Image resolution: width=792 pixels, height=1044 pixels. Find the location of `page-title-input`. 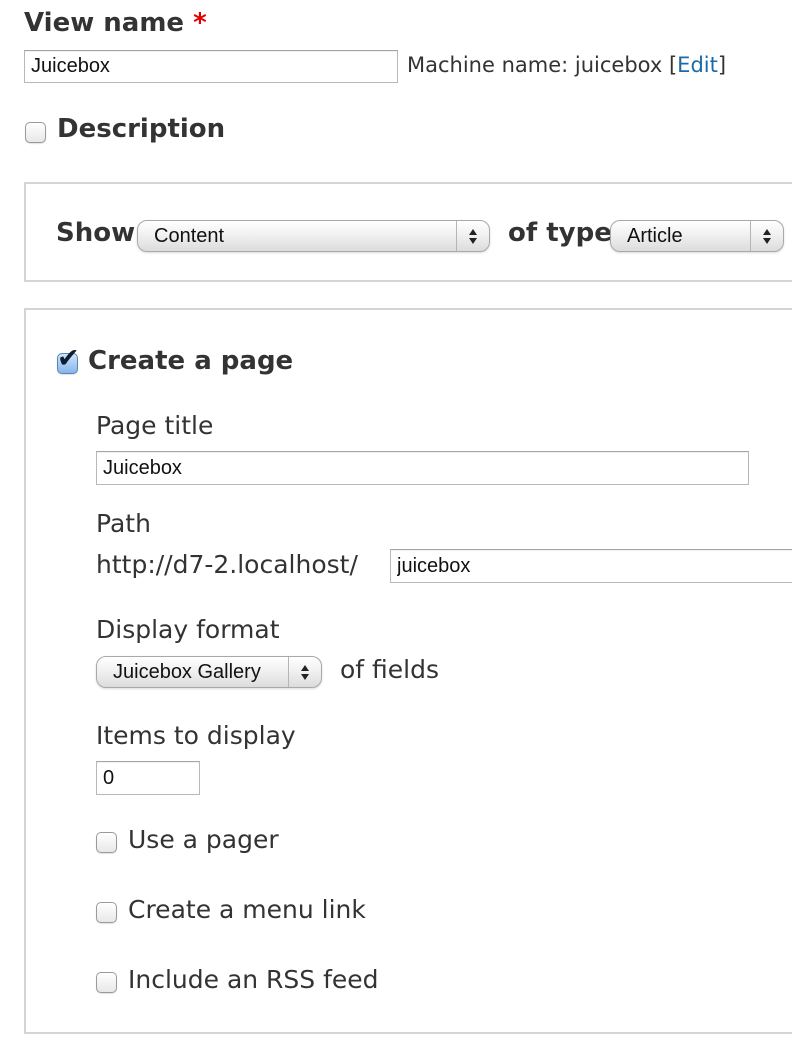

page-title-input is located at coordinates (422, 468).